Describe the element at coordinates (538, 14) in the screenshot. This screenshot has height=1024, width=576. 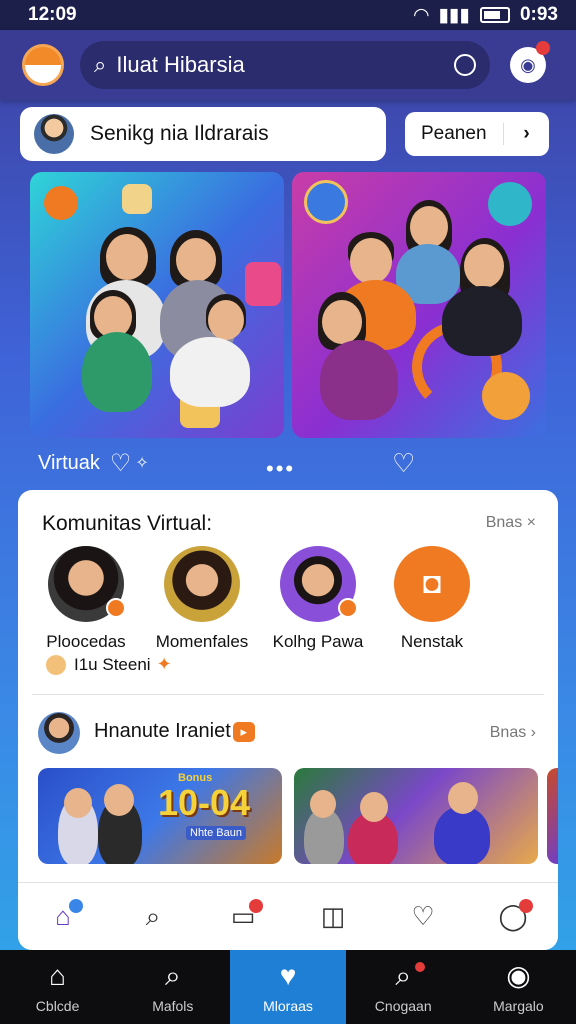
I see `status-clock-right: 0:93` at that location.